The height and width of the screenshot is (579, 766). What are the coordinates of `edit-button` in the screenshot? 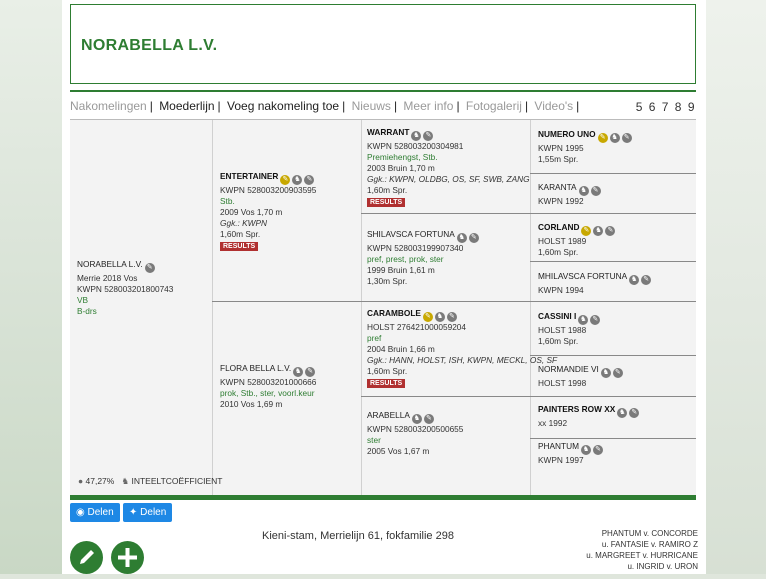 It's located at (86, 557).